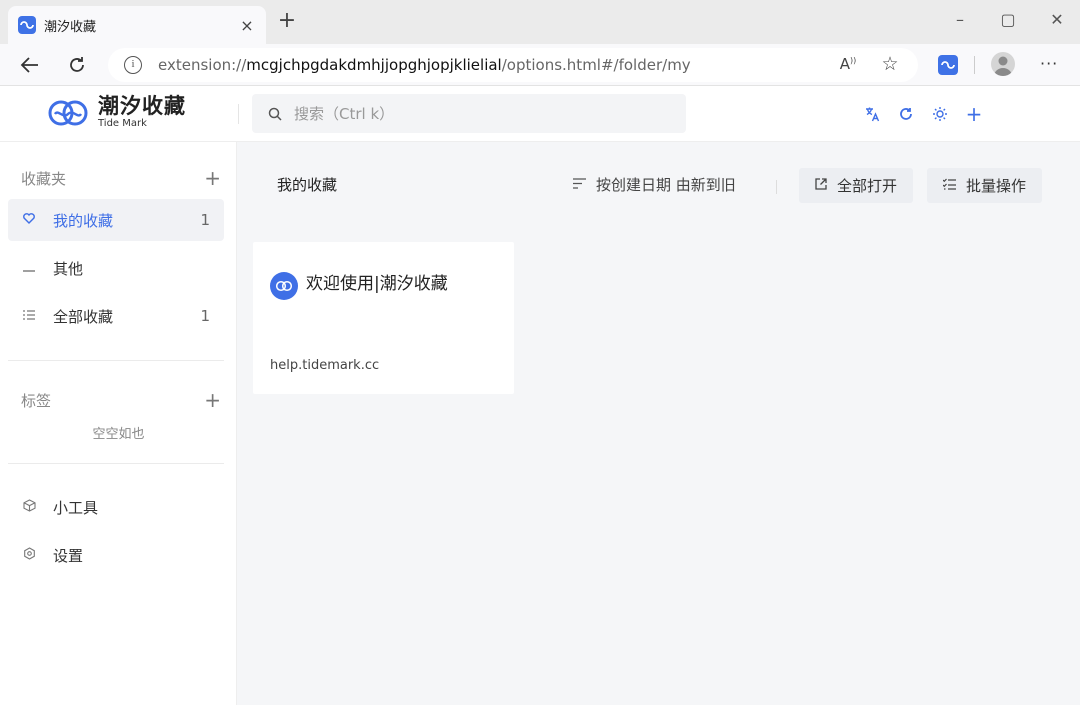 The width and height of the screenshot is (1080, 705). What do you see at coordinates (121, 400) in the screenshot?
I see `tags-section-header: 标签 +` at bounding box center [121, 400].